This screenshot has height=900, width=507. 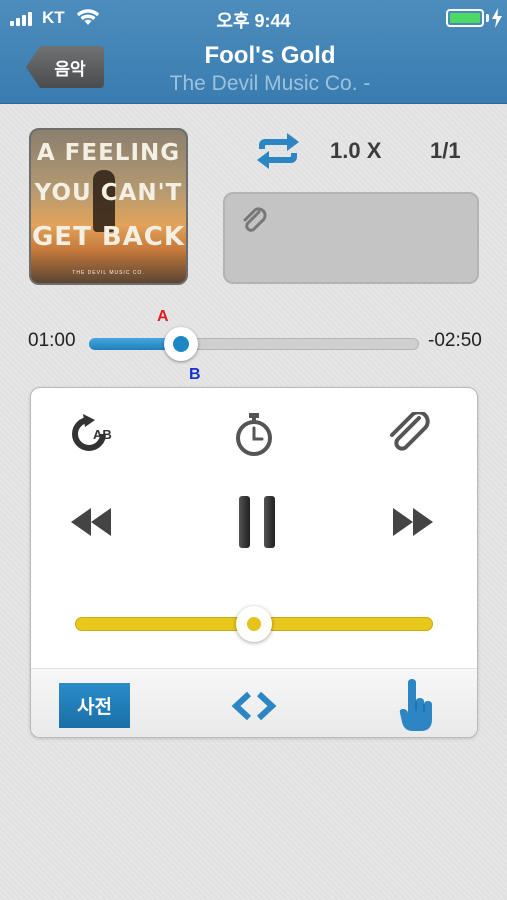 What do you see at coordinates (351, 238) in the screenshot?
I see `memo-box` at bounding box center [351, 238].